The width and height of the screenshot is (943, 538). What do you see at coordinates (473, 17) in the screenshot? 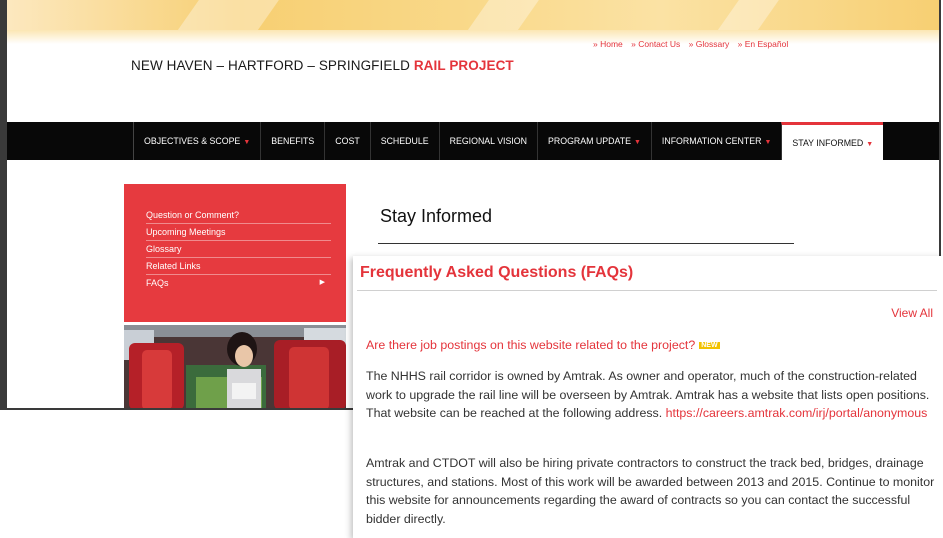
I see `header-banner` at bounding box center [473, 17].